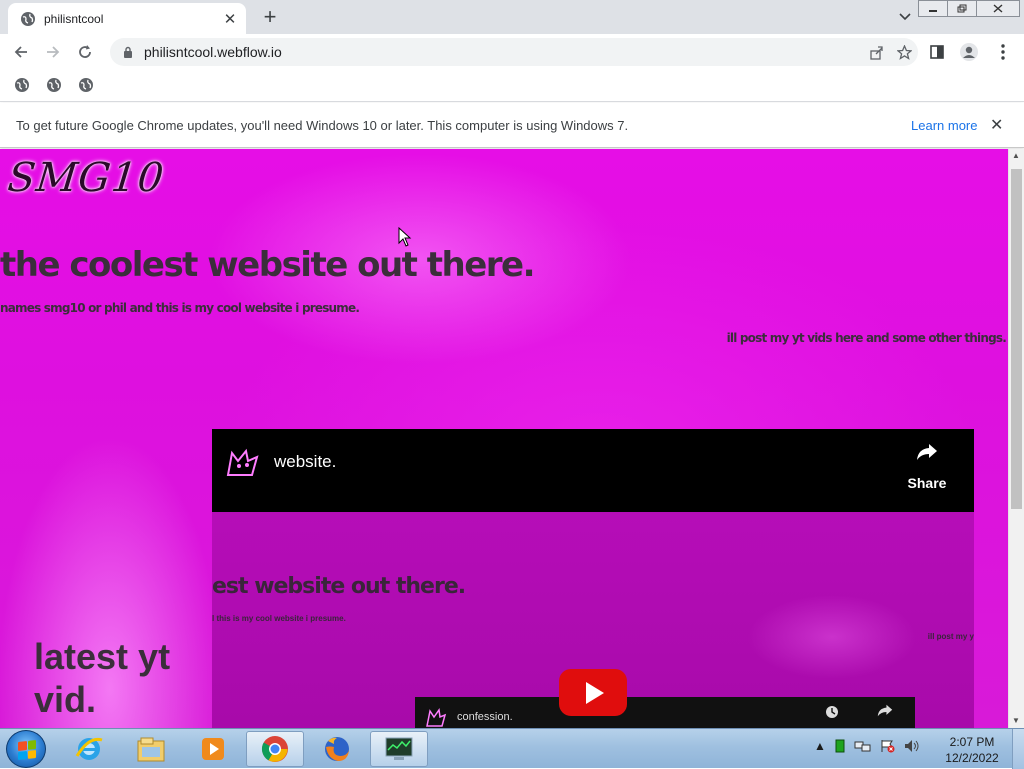 The width and height of the screenshot is (1024, 769). What do you see at coordinates (1016, 155) in the screenshot?
I see `scroll-up-arrow-icon: ▲` at bounding box center [1016, 155].